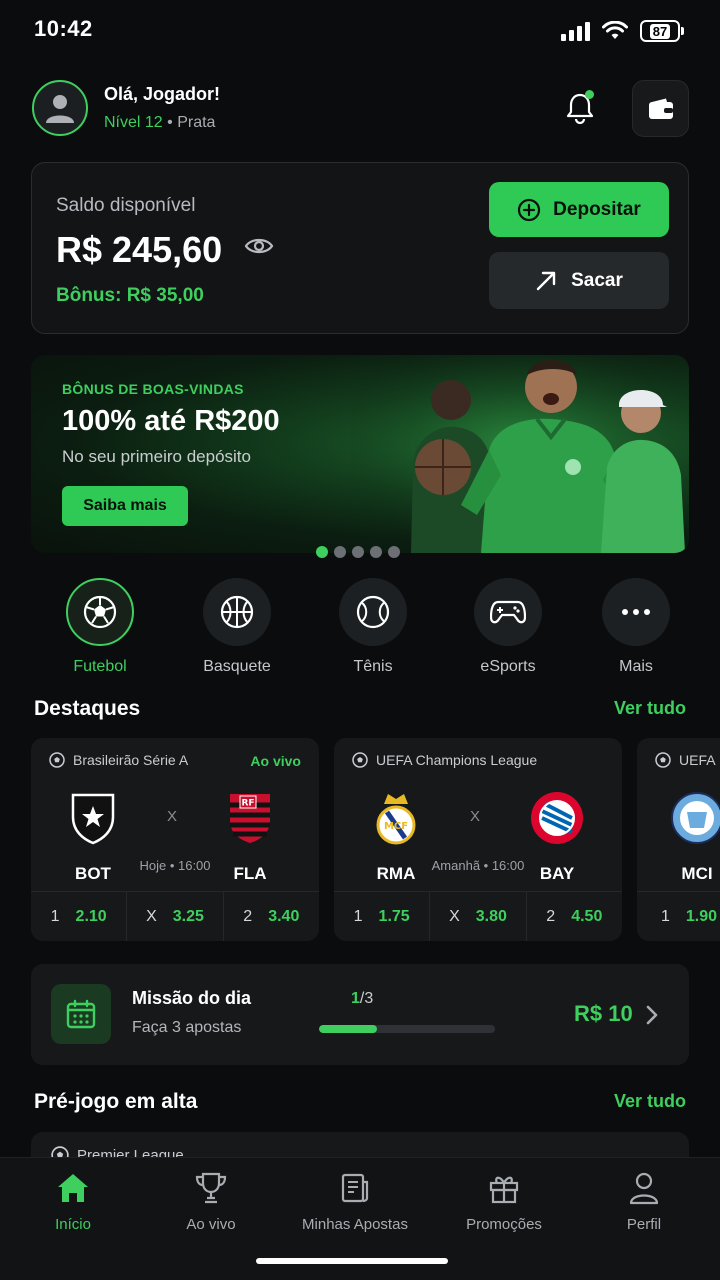  I want to click on match-league: UEFA Champions League, so click(444, 760).